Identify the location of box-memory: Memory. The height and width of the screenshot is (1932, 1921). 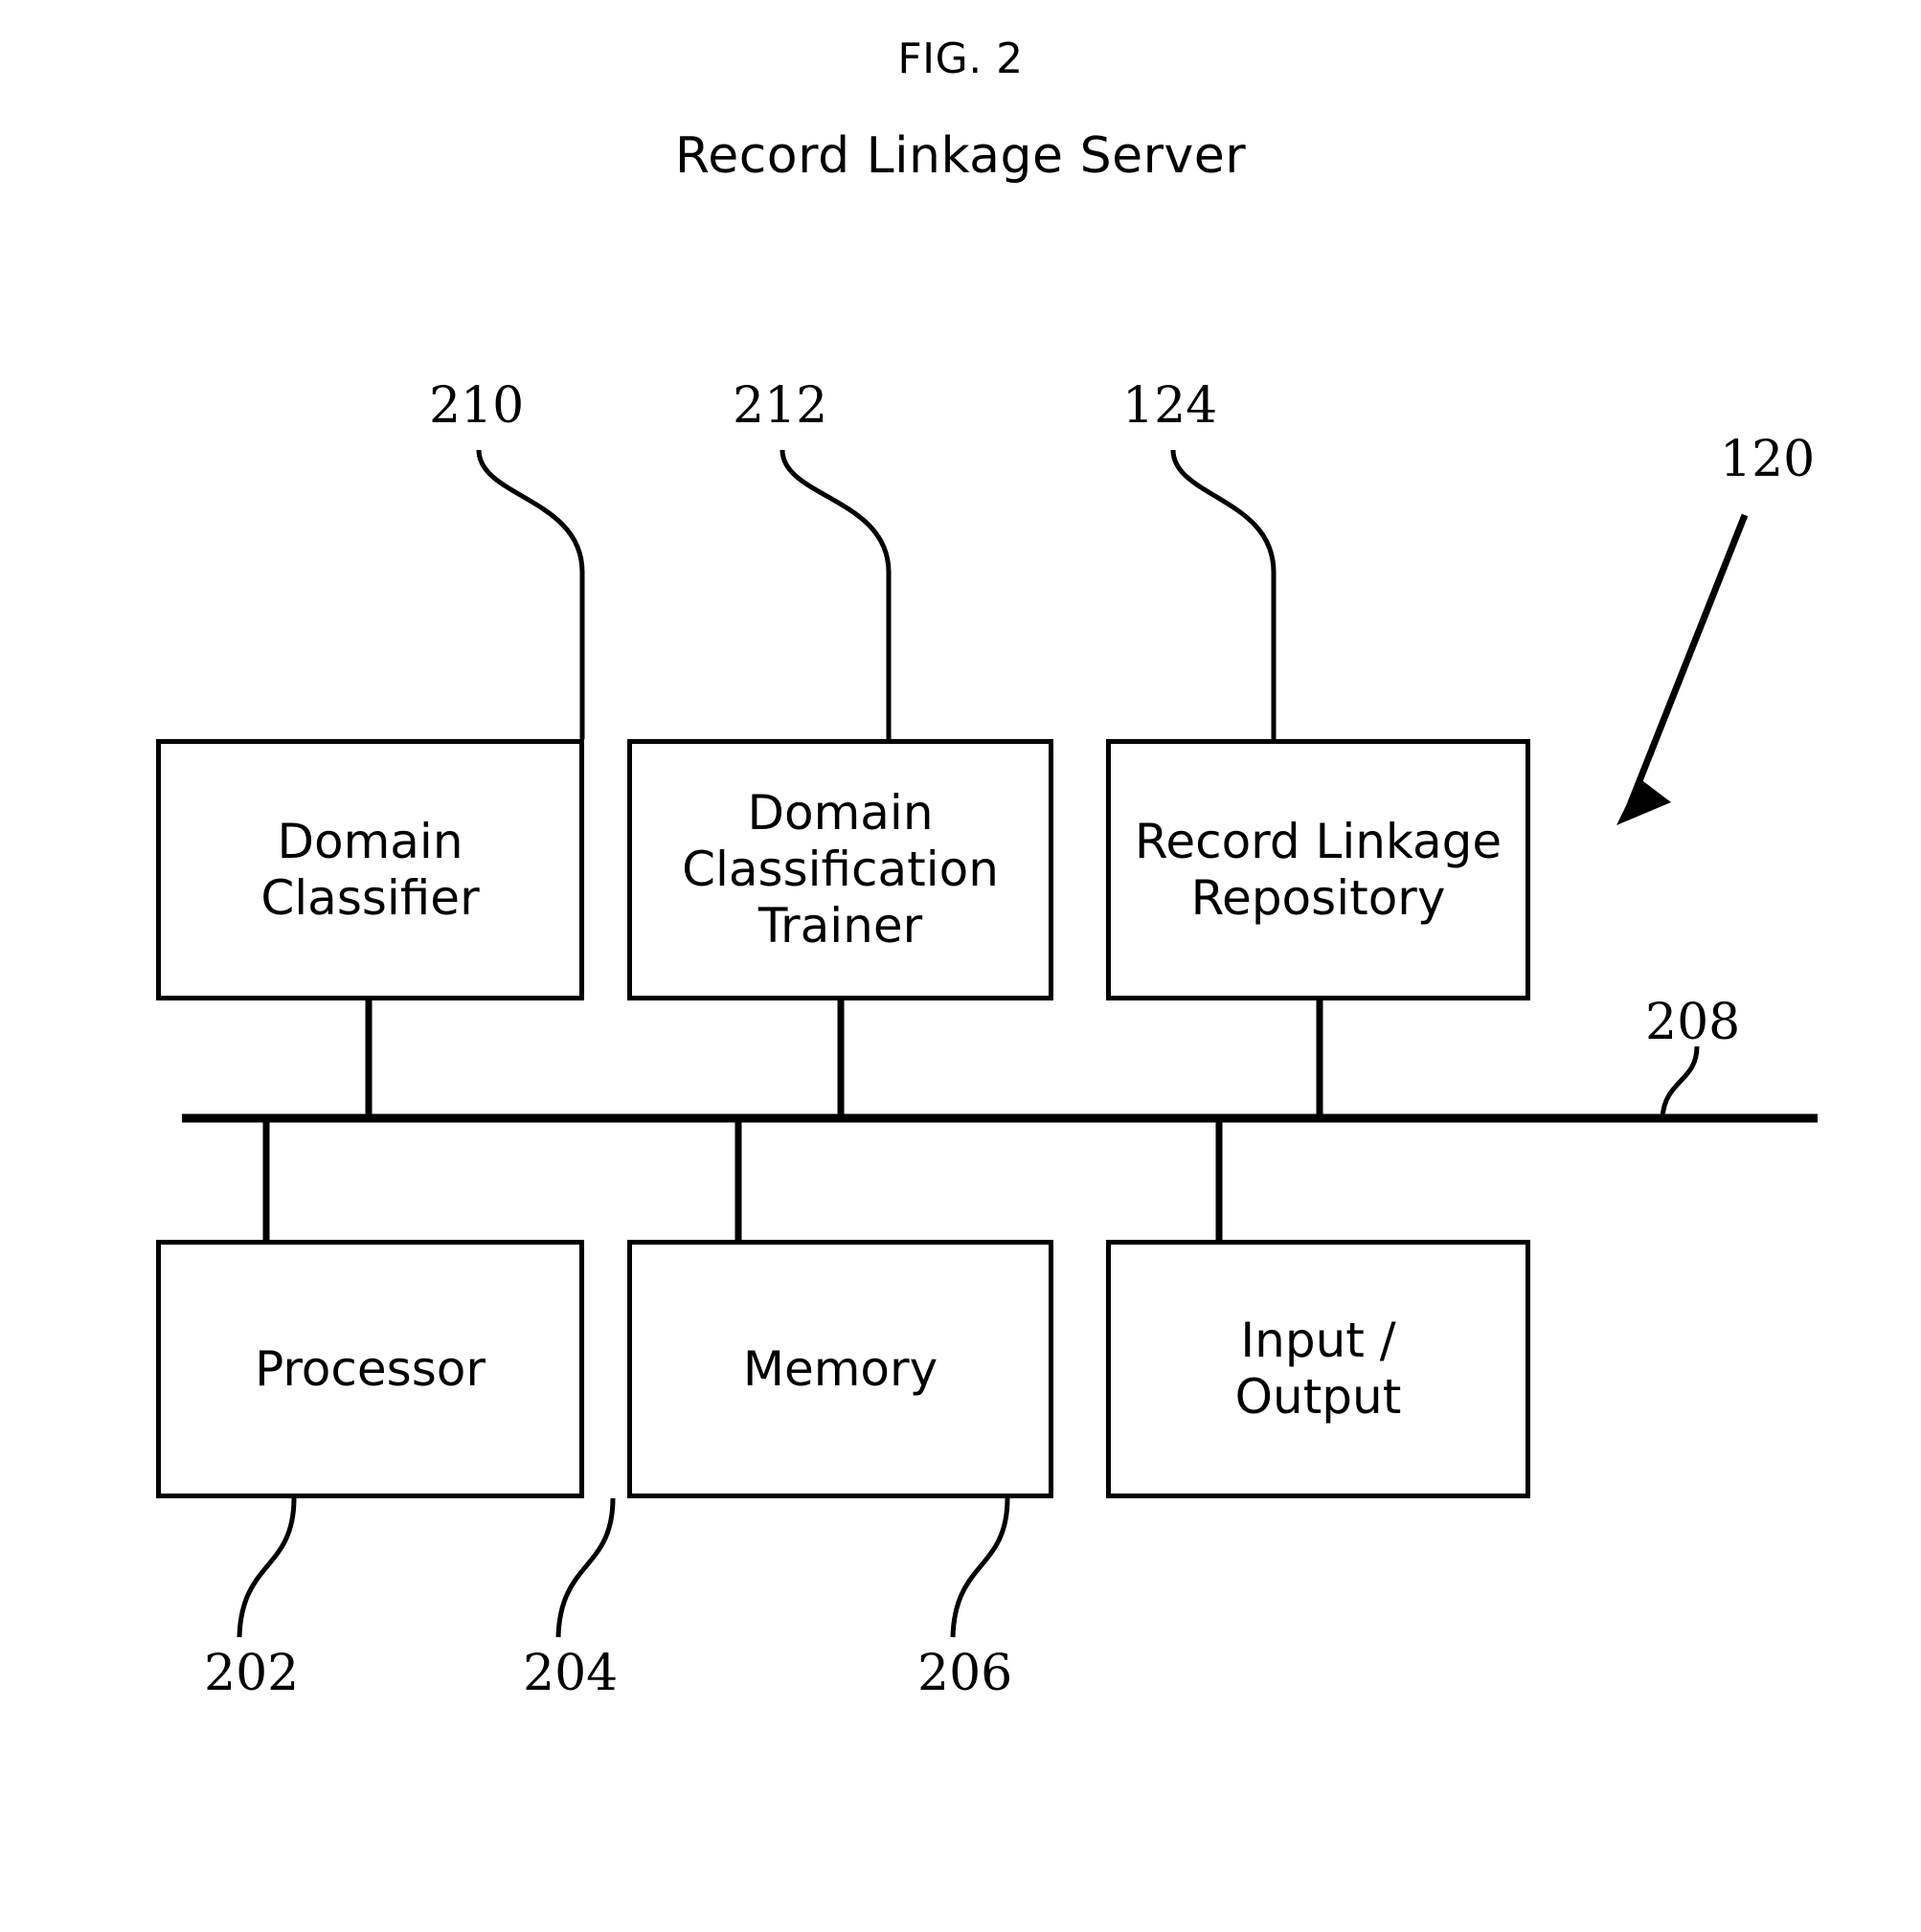
(840, 1369).